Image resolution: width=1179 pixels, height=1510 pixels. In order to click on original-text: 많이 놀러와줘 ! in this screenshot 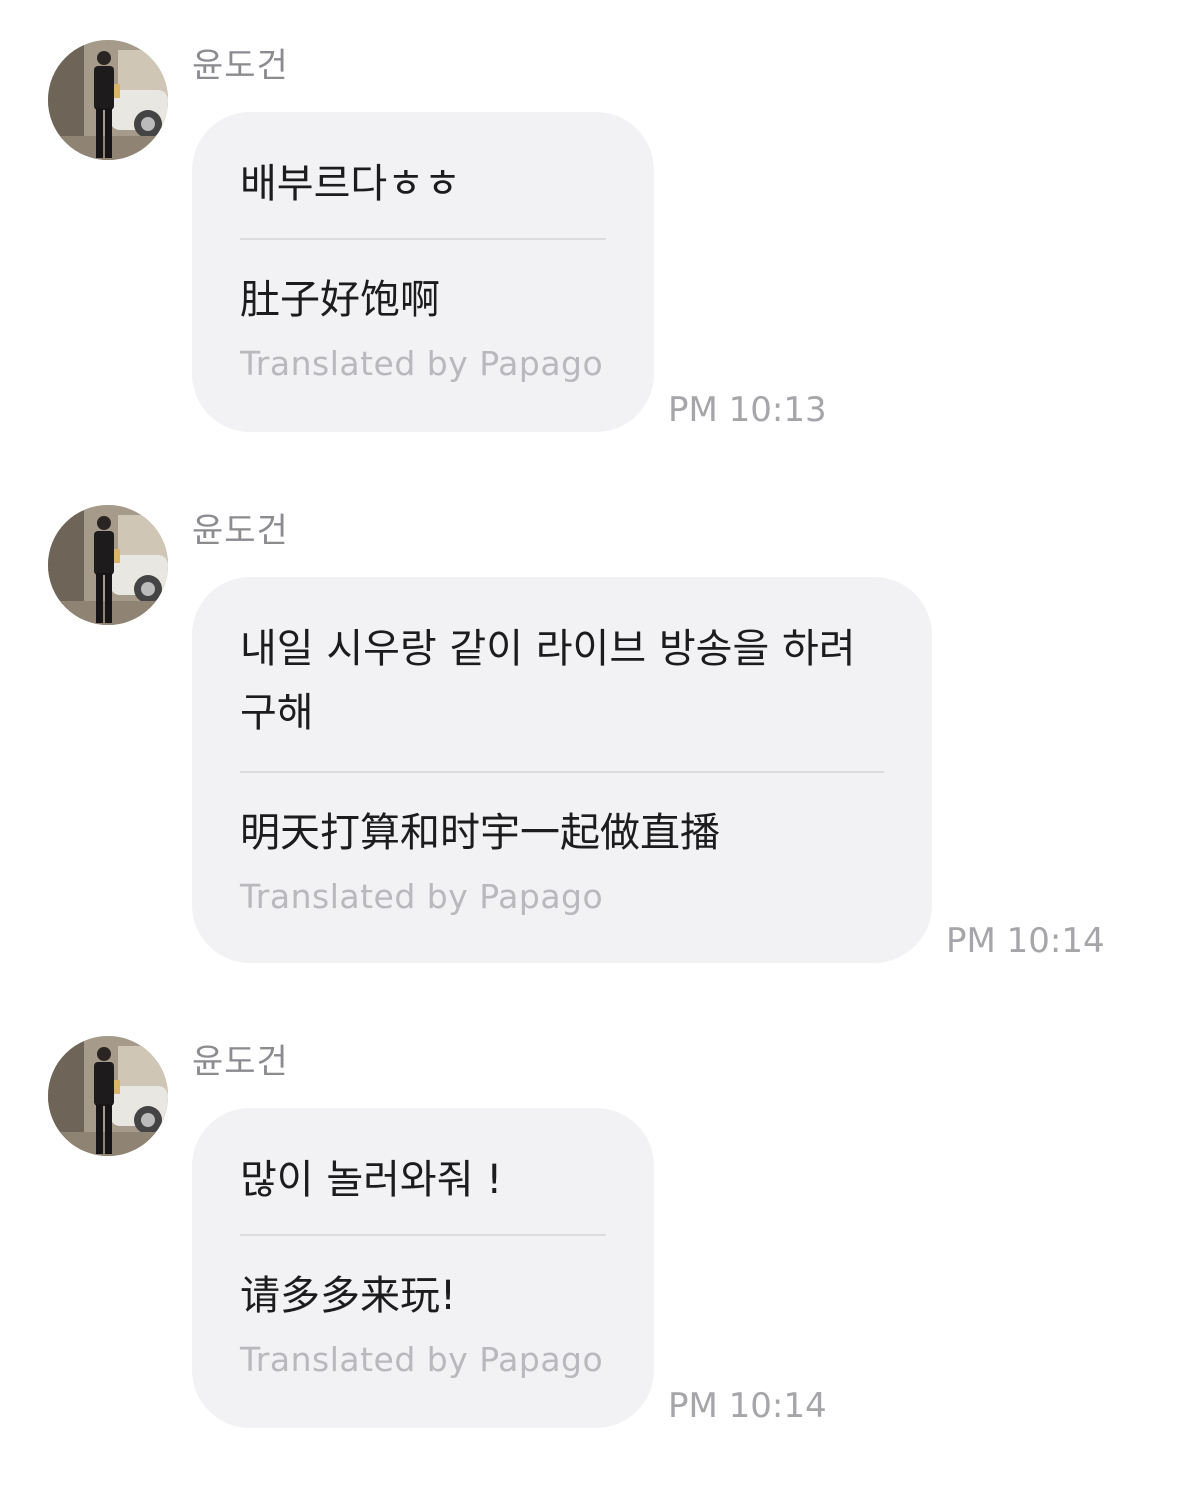, I will do `click(371, 1180)`.